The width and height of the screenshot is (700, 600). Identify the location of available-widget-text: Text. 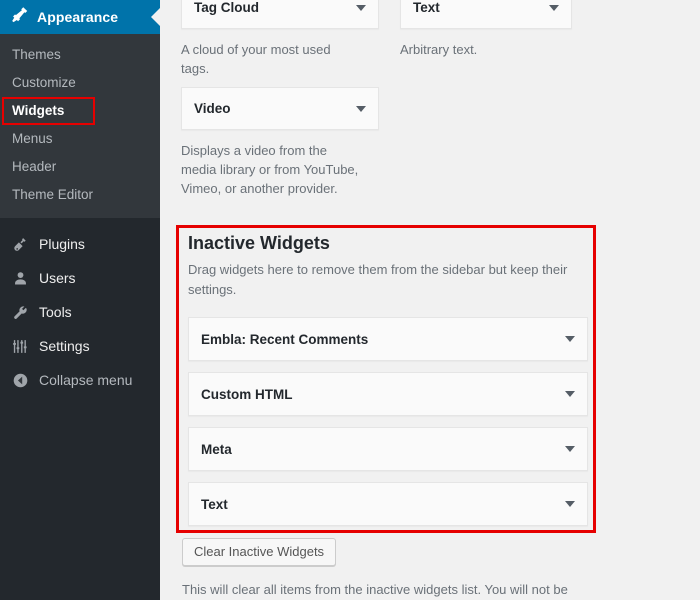
(486, 14).